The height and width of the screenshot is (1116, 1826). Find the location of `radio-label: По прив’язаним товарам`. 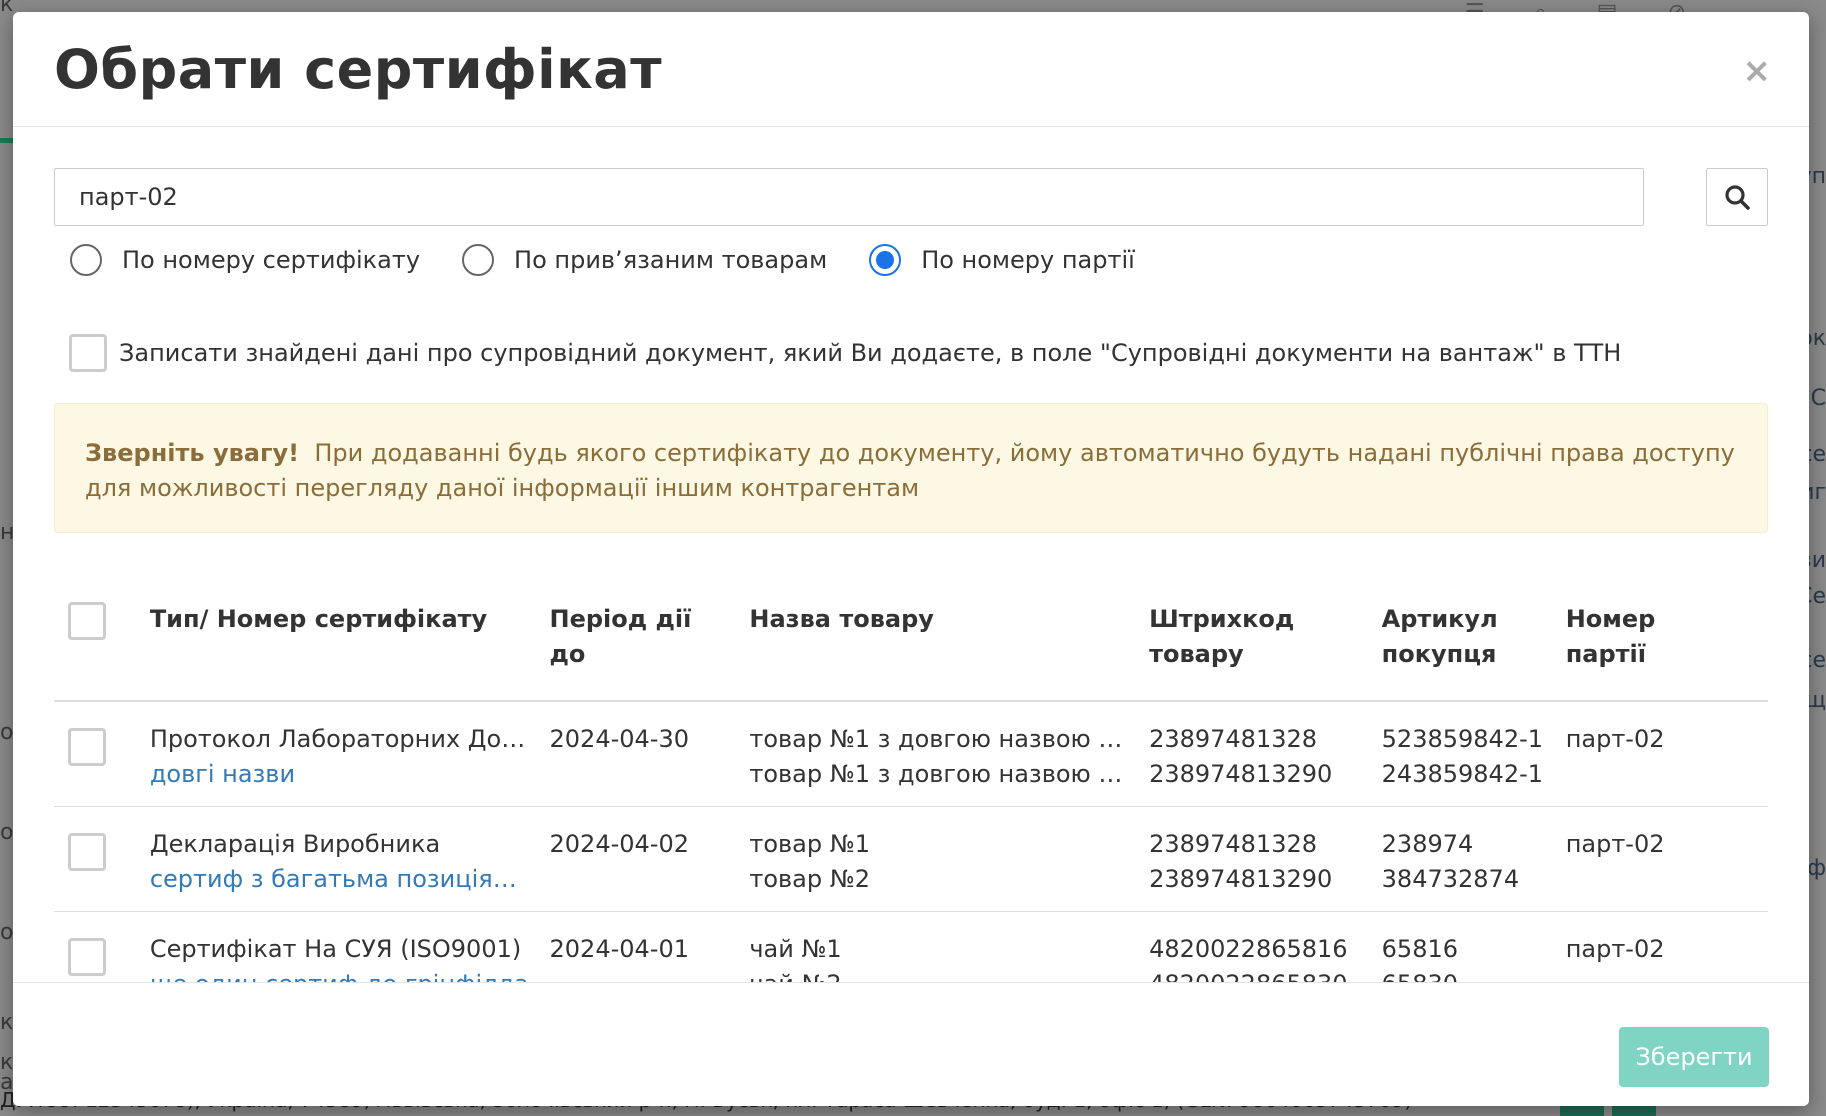

radio-label: По прив’язаним товарам is located at coordinates (671, 260).